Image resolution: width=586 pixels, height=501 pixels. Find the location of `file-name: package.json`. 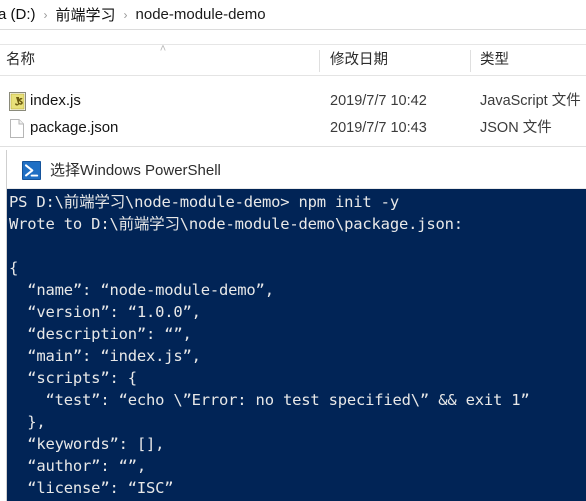

file-name: package.json is located at coordinates (74, 128).